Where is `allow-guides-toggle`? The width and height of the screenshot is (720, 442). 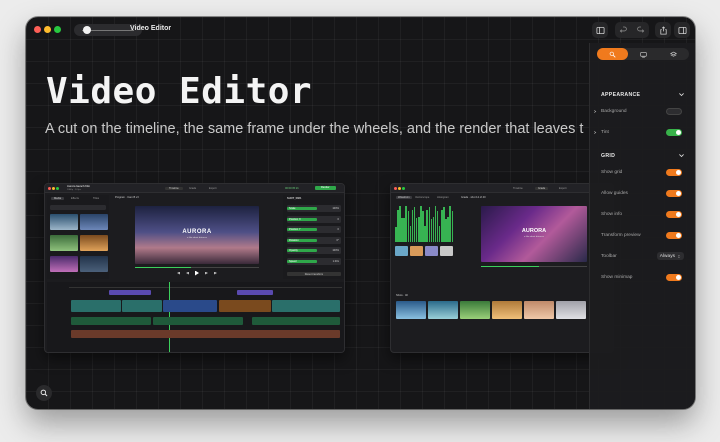 allow-guides-toggle is located at coordinates (674, 193).